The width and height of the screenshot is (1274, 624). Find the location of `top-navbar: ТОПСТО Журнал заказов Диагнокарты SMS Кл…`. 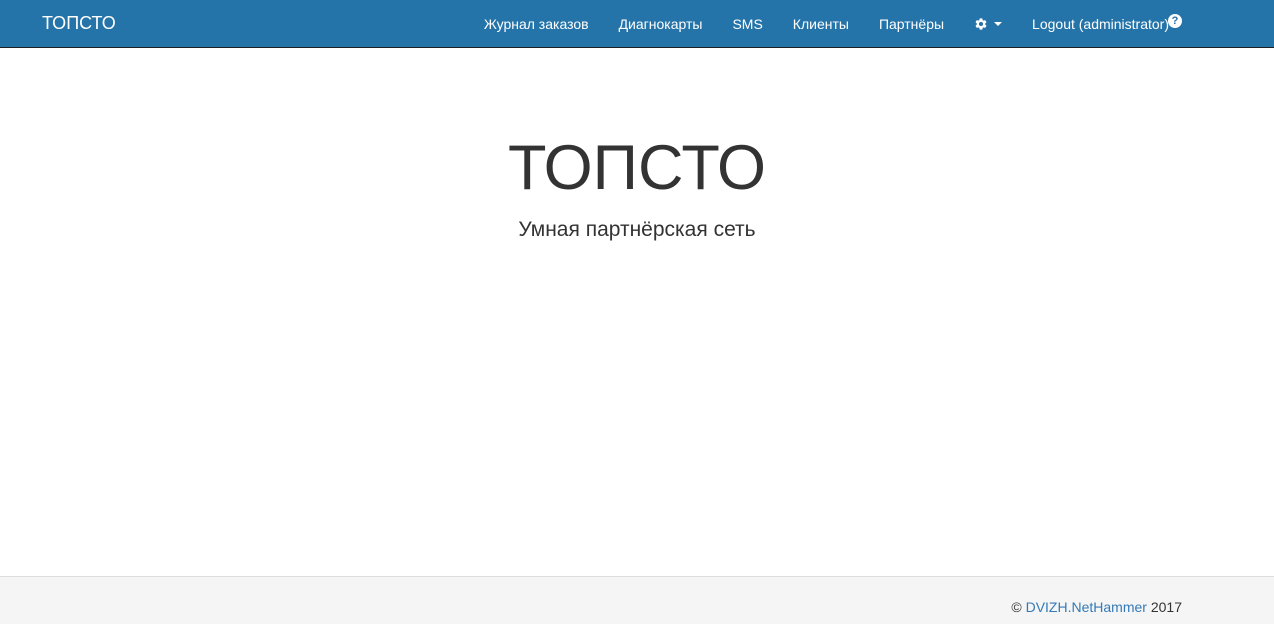

top-navbar: ТОПСТО Журнал заказов Диагнокарты SMS Кл… is located at coordinates (637, 24).